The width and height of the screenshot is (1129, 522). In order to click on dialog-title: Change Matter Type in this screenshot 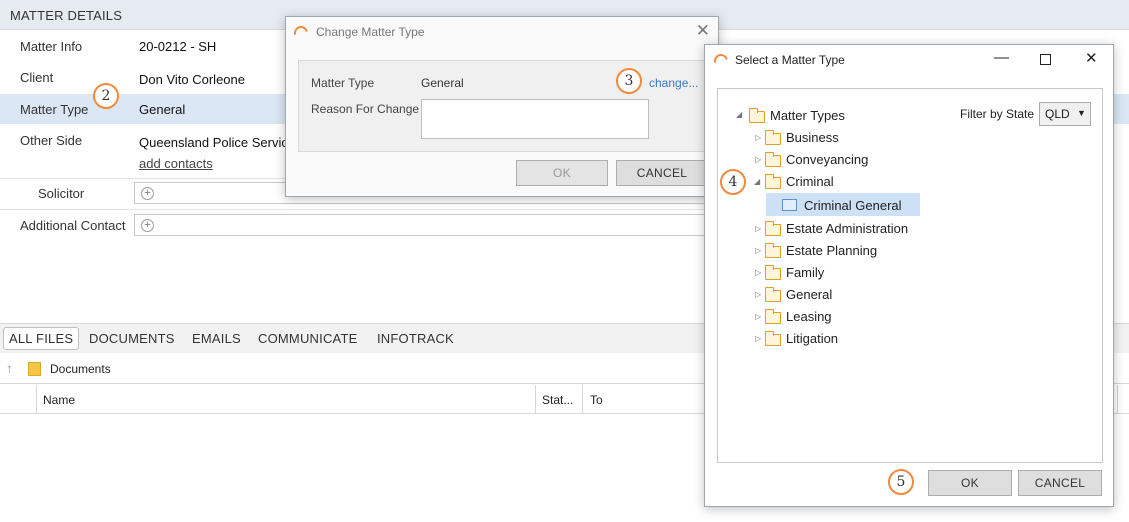, I will do `click(370, 32)`.